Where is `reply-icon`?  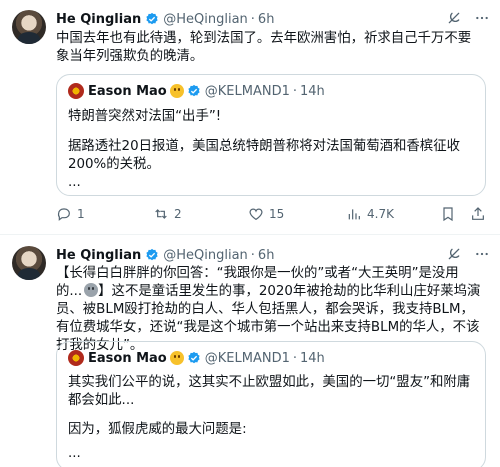
reply-icon is located at coordinates (64, 214).